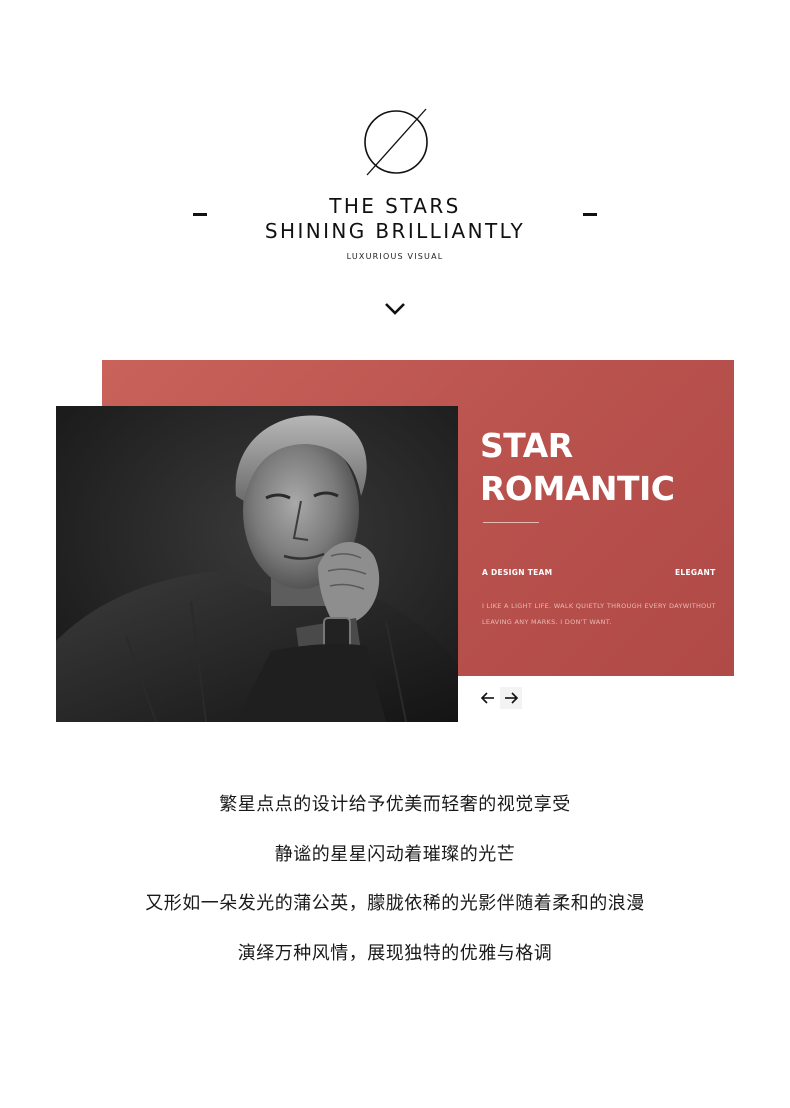 The height and width of the screenshot is (1108, 790). I want to click on next-button, so click(511, 698).